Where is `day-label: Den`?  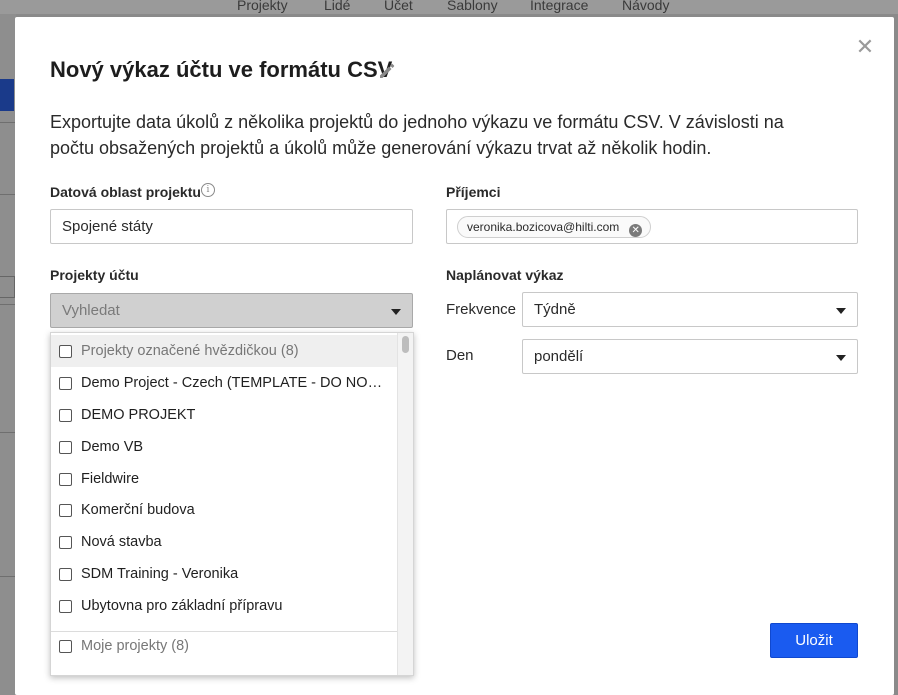
day-label: Den is located at coordinates (460, 355).